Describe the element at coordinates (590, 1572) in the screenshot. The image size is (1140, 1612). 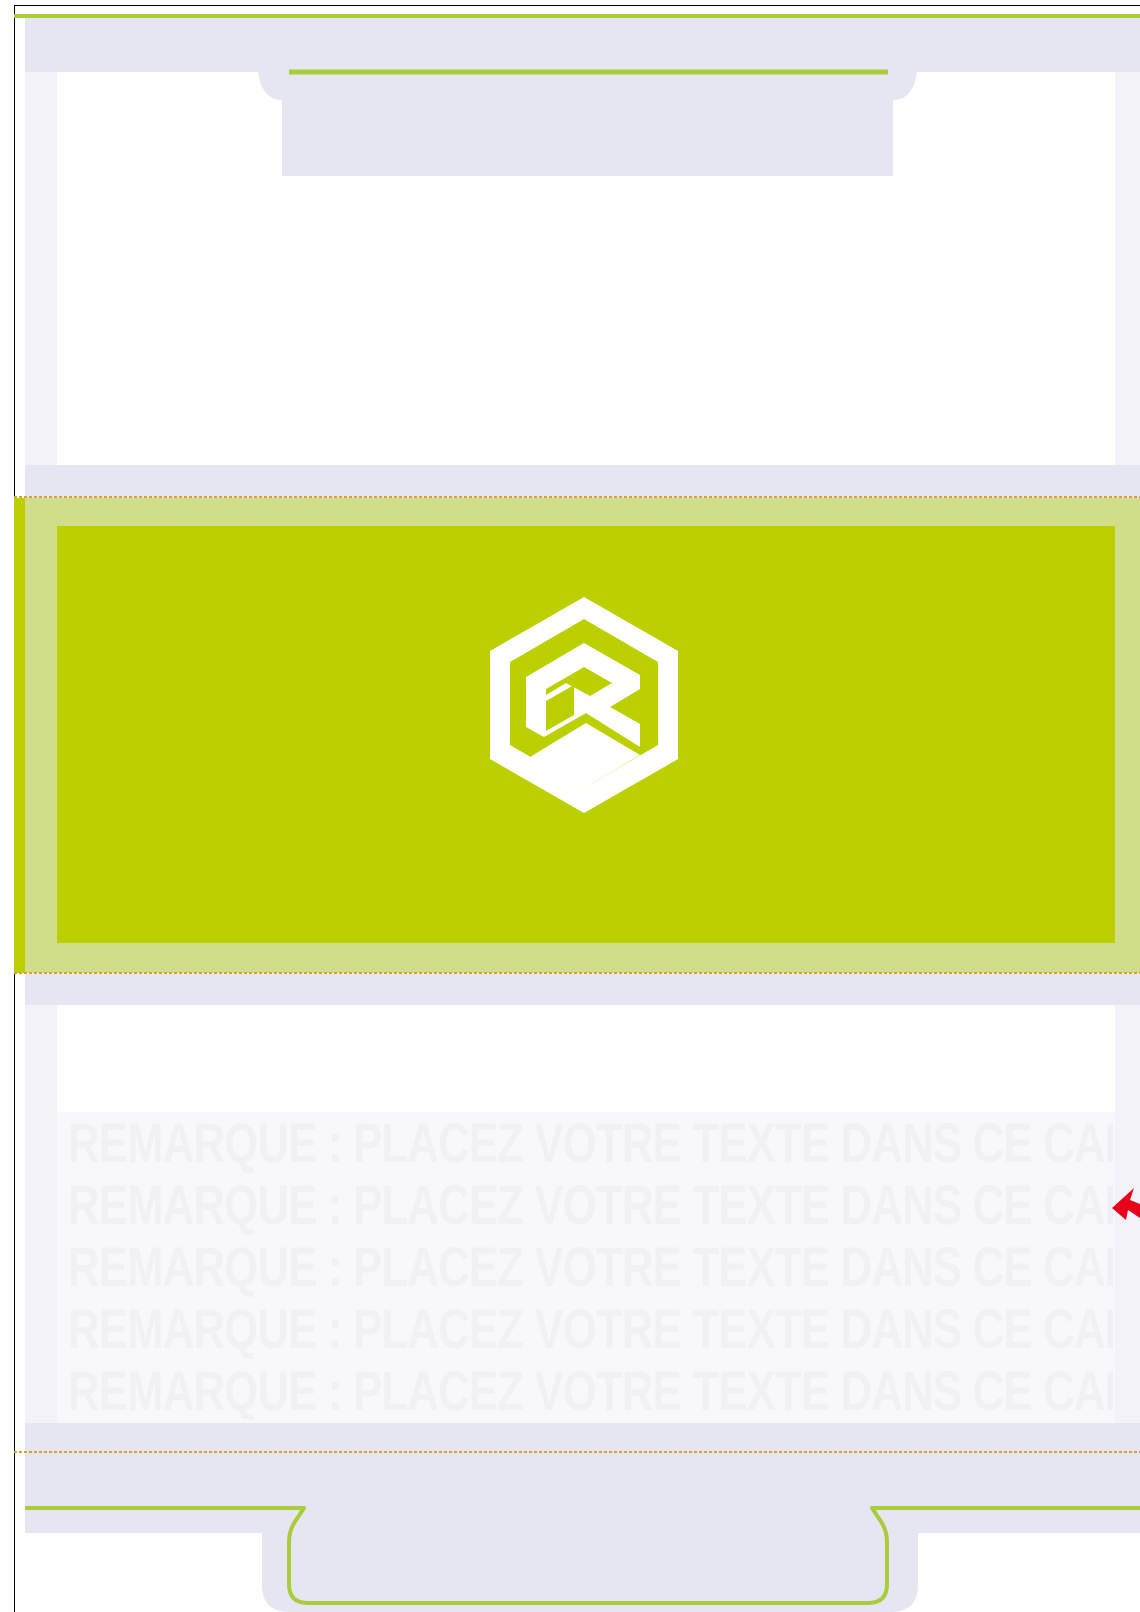
I see `bottom-tab` at that location.